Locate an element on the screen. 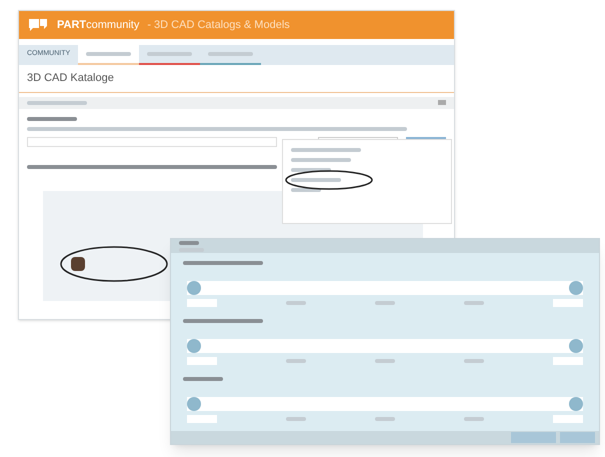 Image resolution: width=605 pixels, height=457 pixels. page-title: 3D CAD Kataloge is located at coordinates (236, 78).